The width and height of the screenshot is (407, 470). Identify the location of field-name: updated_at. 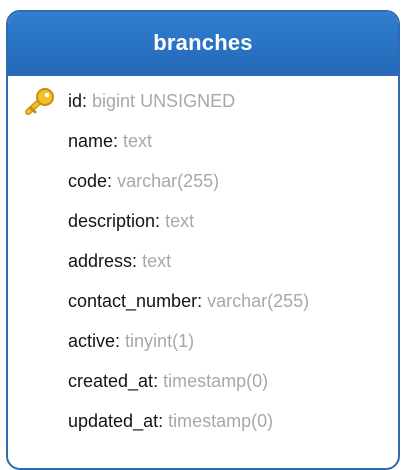
(113, 420).